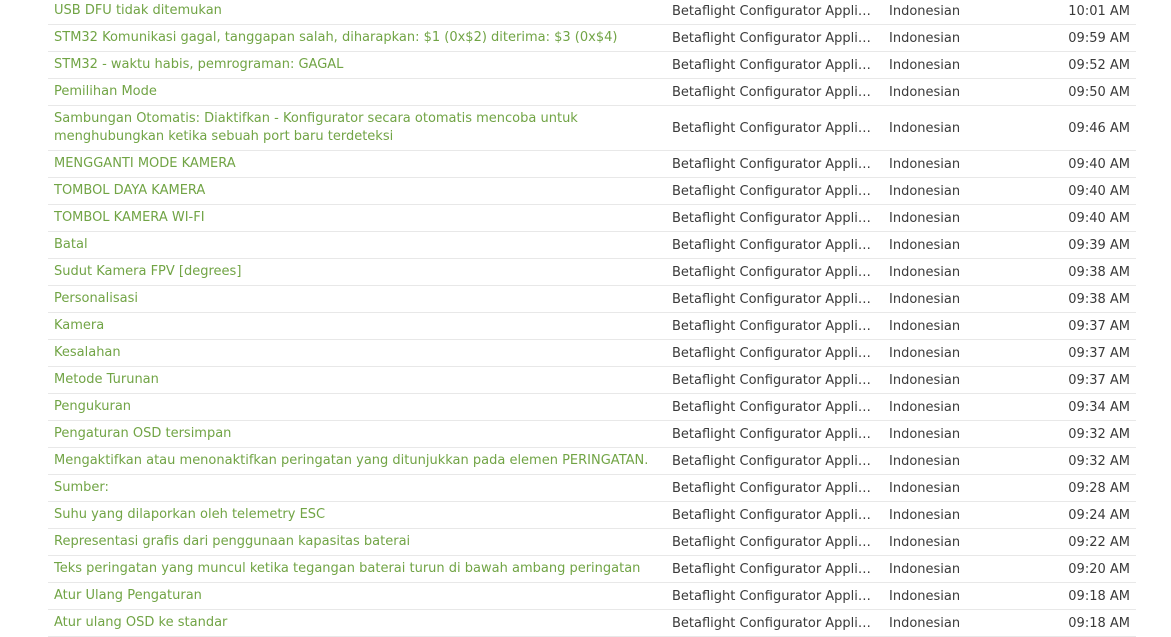 The height and width of the screenshot is (637, 1171). I want to click on string-cell: Personalisasi, so click(354, 299).